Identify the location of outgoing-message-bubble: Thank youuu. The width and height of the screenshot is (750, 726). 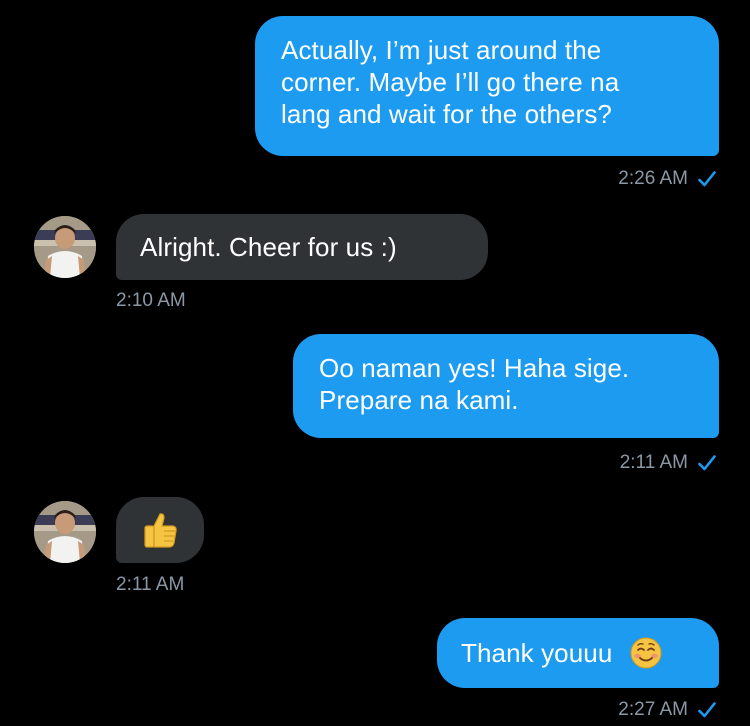
(578, 653).